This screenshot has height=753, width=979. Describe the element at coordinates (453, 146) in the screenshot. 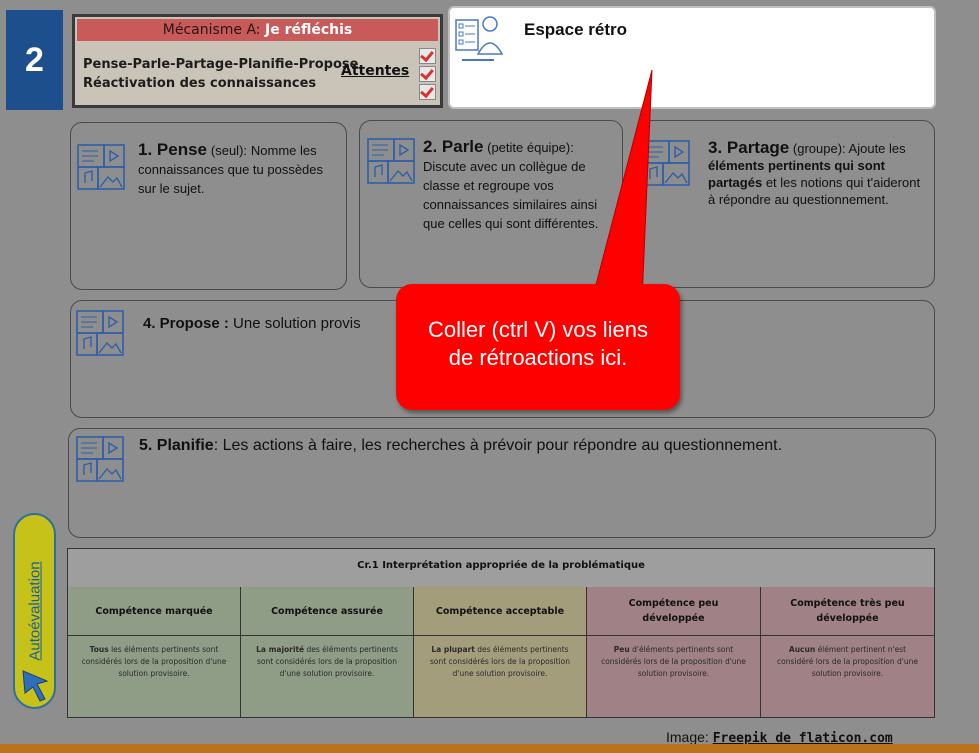

I see `step-parle-title: 2. Parle` at that location.